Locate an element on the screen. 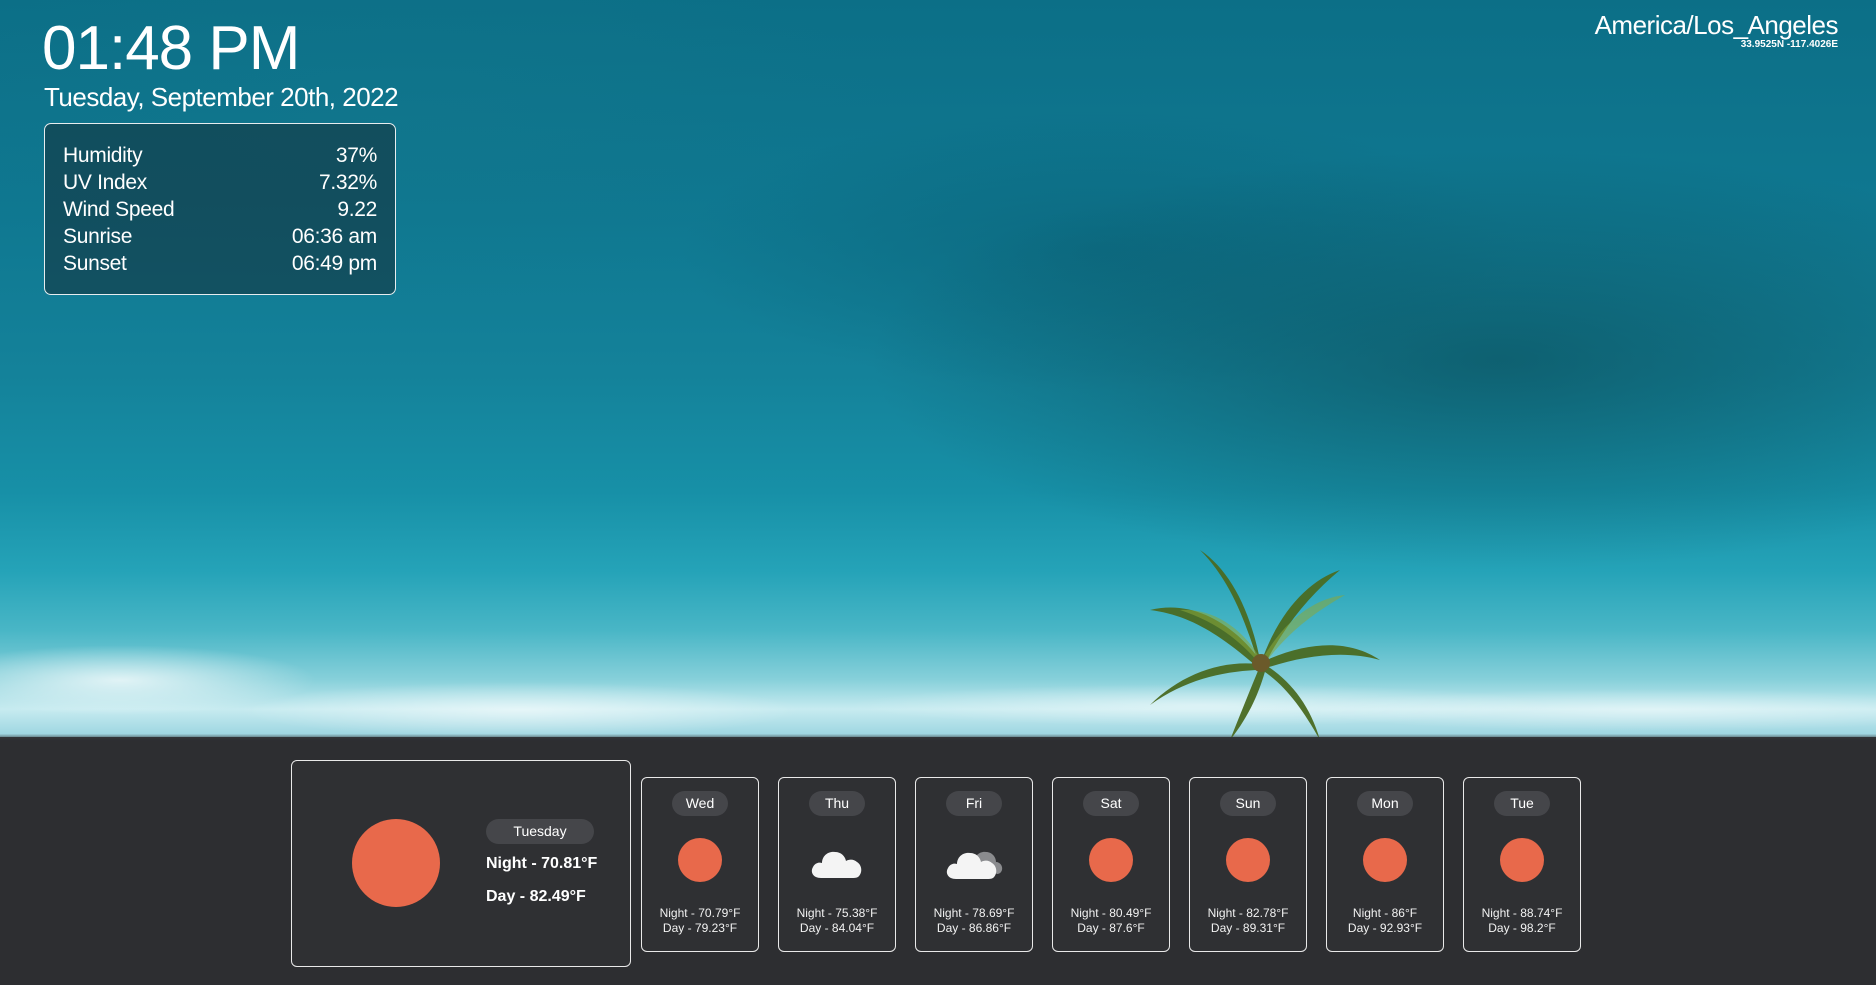 The image size is (1876, 985). detail-label: UV Index is located at coordinates (105, 182).